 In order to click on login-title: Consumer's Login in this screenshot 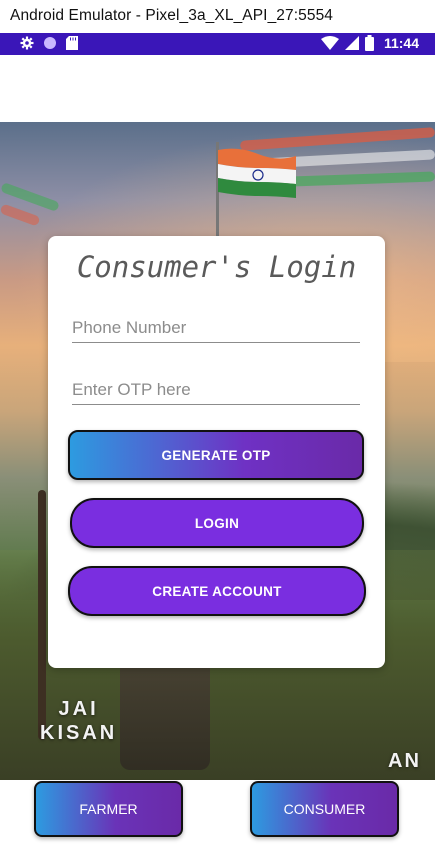, I will do `click(216, 267)`.